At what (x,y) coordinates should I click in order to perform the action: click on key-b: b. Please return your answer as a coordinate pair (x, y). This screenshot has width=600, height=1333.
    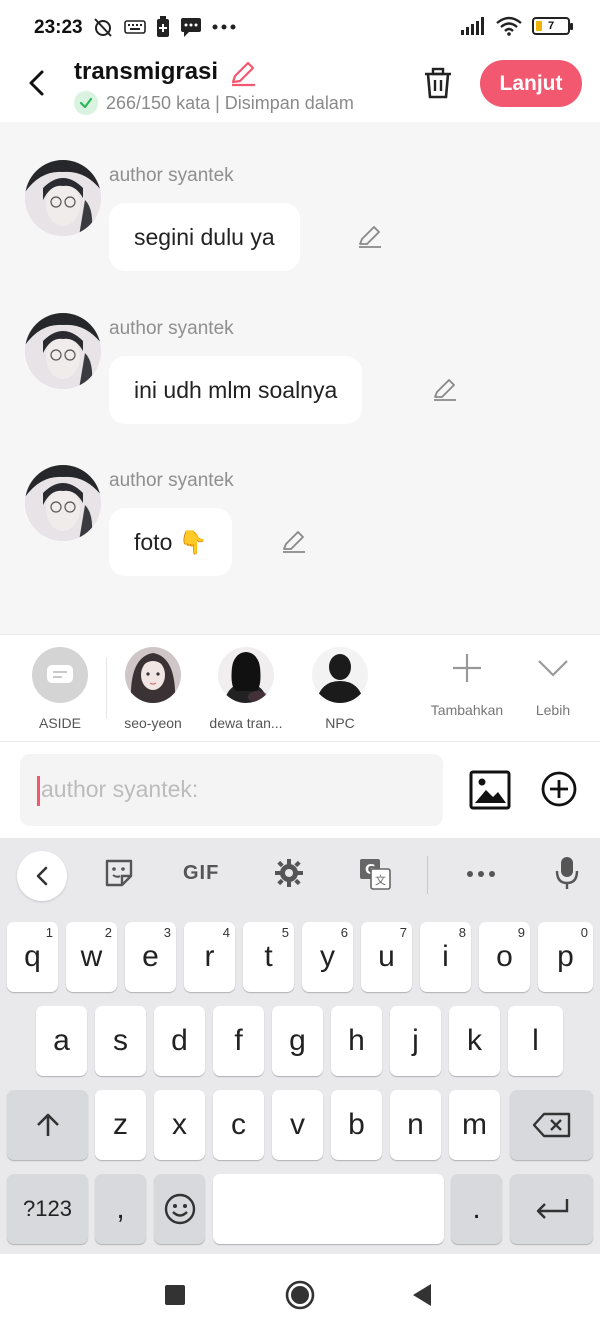
    Looking at the image, I should click on (356, 1125).